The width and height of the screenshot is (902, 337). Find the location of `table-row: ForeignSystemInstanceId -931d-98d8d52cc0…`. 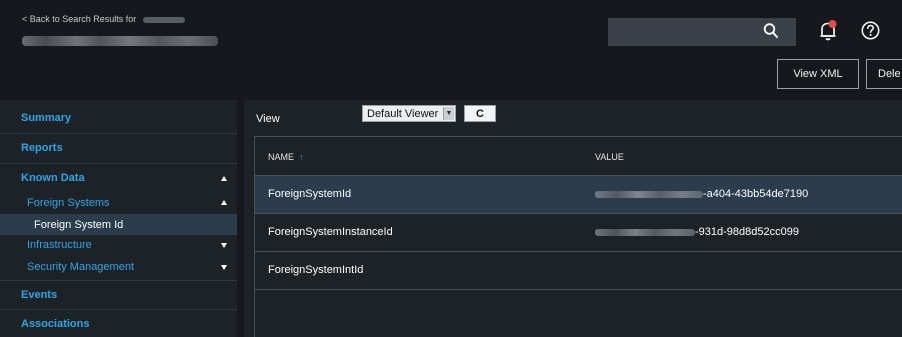

table-row: ForeignSystemInstanceId -931d-98d8d52cc0… is located at coordinates (578, 233).